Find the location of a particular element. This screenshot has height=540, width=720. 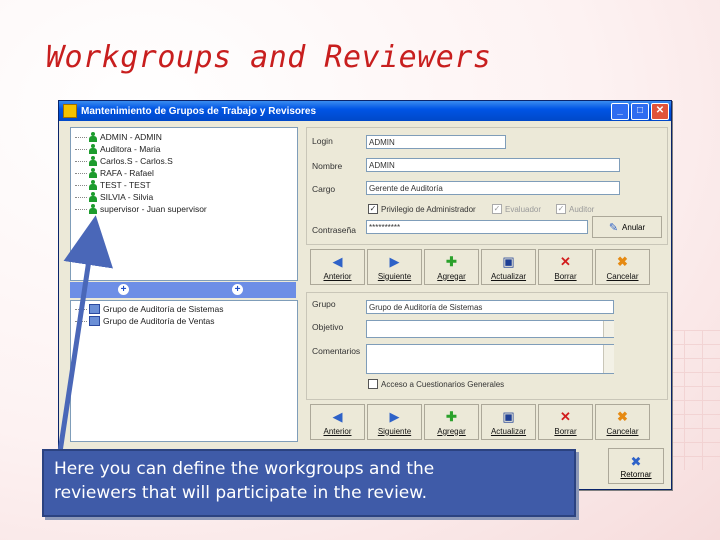

app-icon is located at coordinates (70, 111).